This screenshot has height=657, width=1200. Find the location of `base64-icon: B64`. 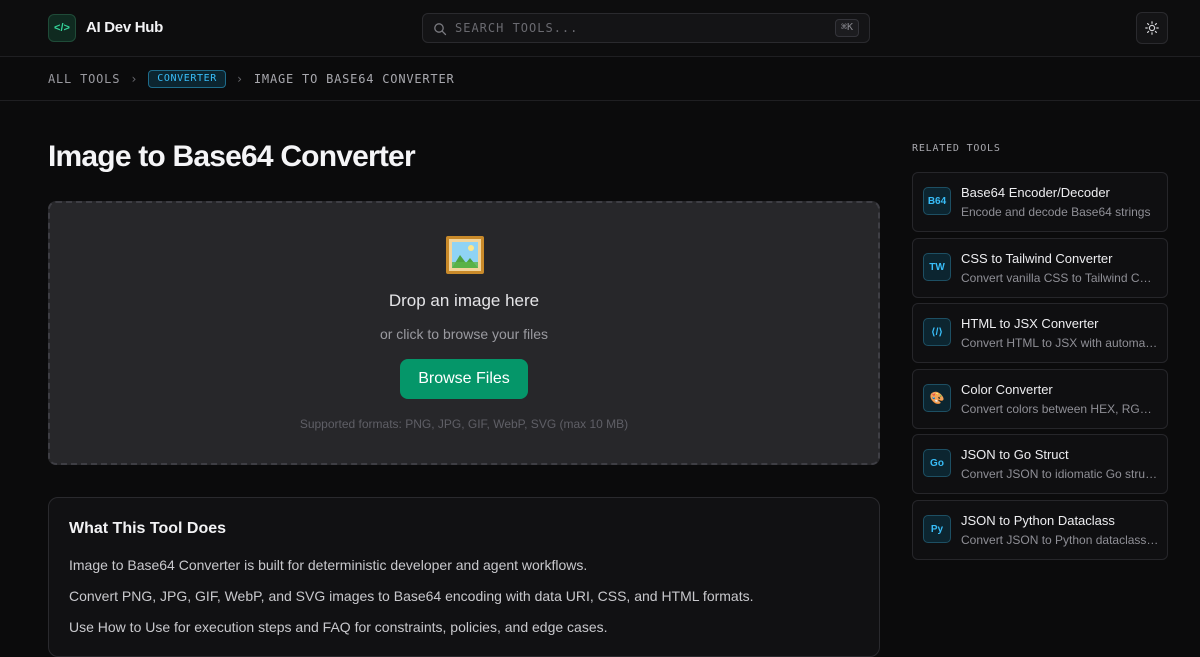

base64-icon: B64 is located at coordinates (937, 201).